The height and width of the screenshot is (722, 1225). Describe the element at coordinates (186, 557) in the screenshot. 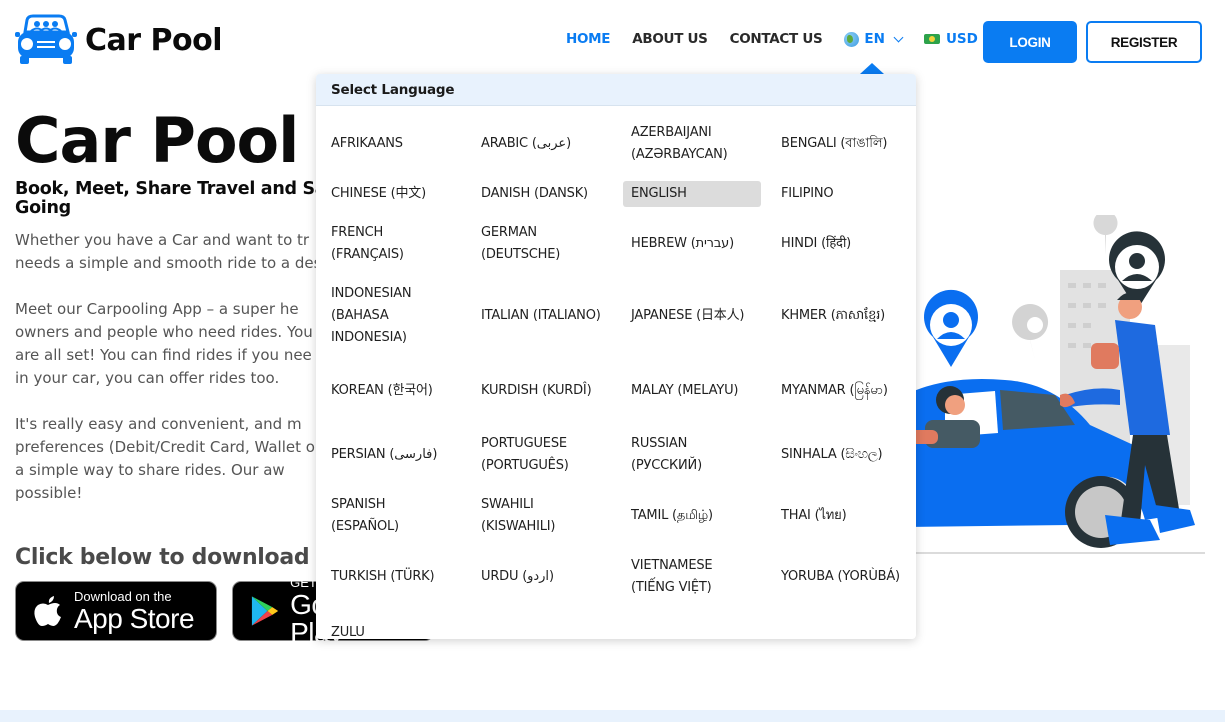

I see `download-title: Click below to download the` at that location.